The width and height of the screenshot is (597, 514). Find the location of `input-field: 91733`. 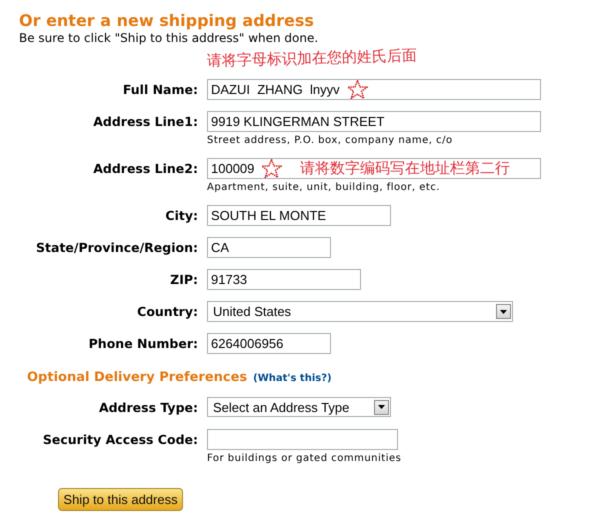

input-field: 91733 is located at coordinates (284, 279).